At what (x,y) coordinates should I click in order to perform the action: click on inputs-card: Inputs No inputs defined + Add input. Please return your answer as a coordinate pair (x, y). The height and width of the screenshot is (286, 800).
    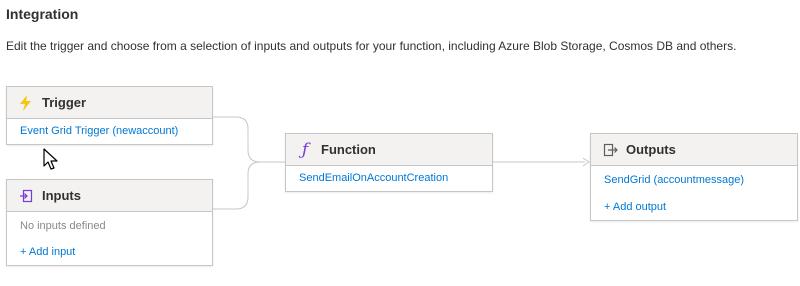
    Looking at the image, I should click on (109, 222).